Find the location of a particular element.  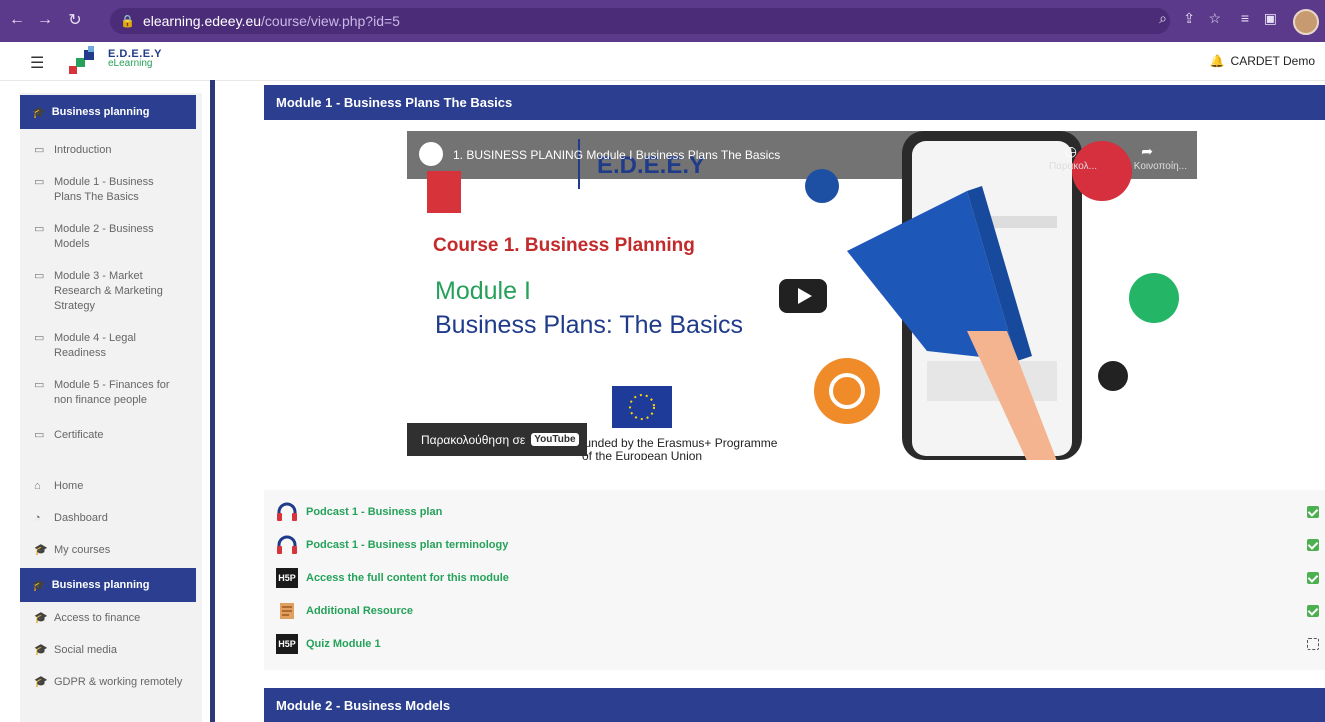

sidebar-item-module-2: ▭ Module 2 - Business Models is located at coordinates (108, 237).